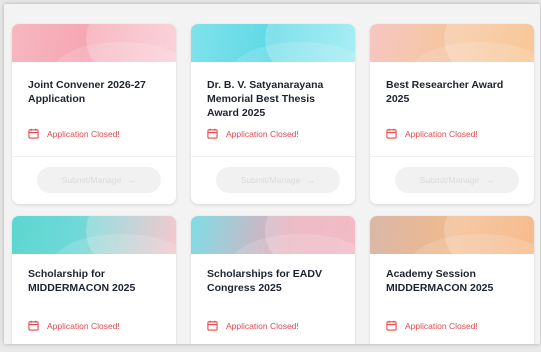 The width and height of the screenshot is (541, 352). What do you see at coordinates (82, 281) in the screenshot?
I see `card-title: Scholarship for MIDDERMACON 2025` at bounding box center [82, 281].